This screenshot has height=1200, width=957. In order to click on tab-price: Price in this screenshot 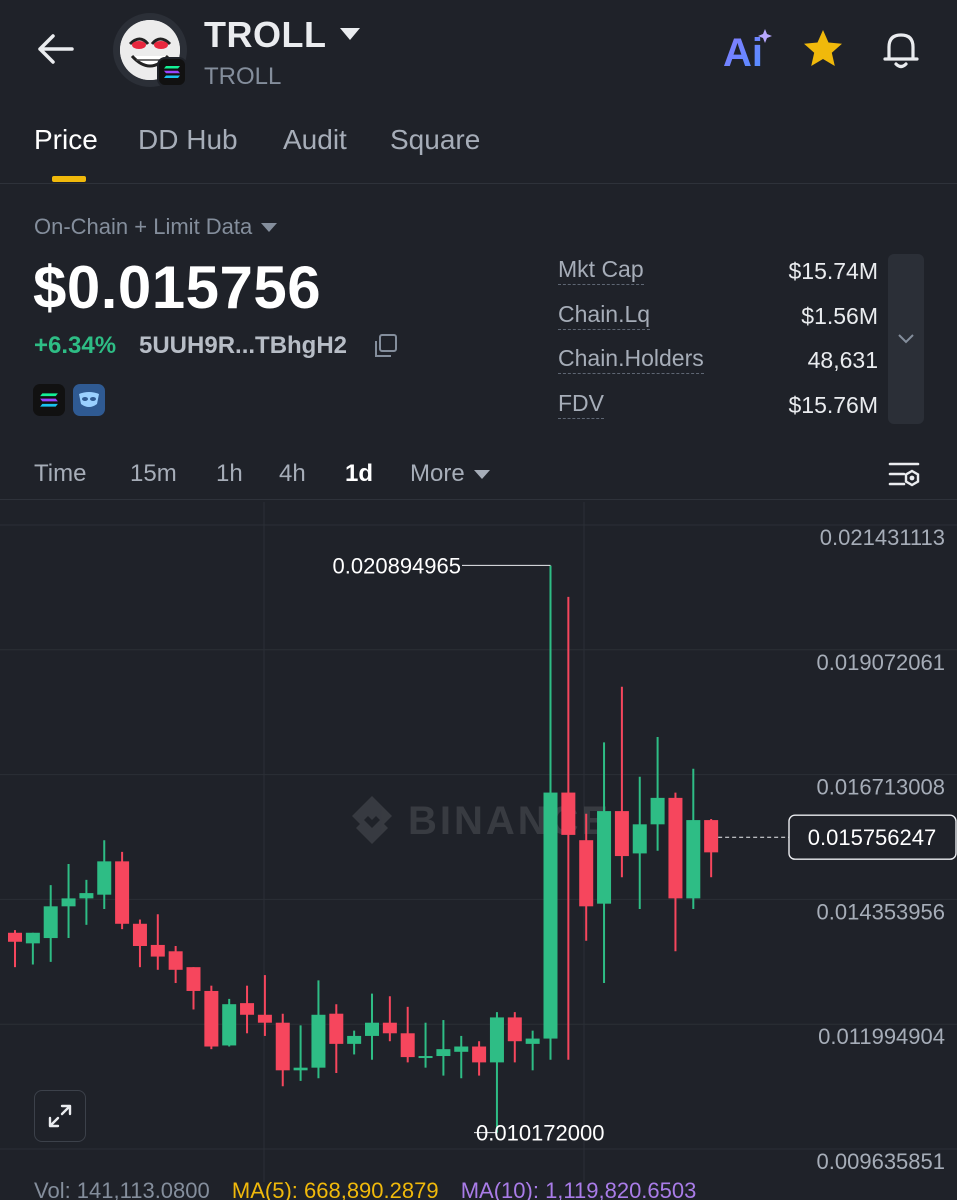, I will do `click(66, 140)`.